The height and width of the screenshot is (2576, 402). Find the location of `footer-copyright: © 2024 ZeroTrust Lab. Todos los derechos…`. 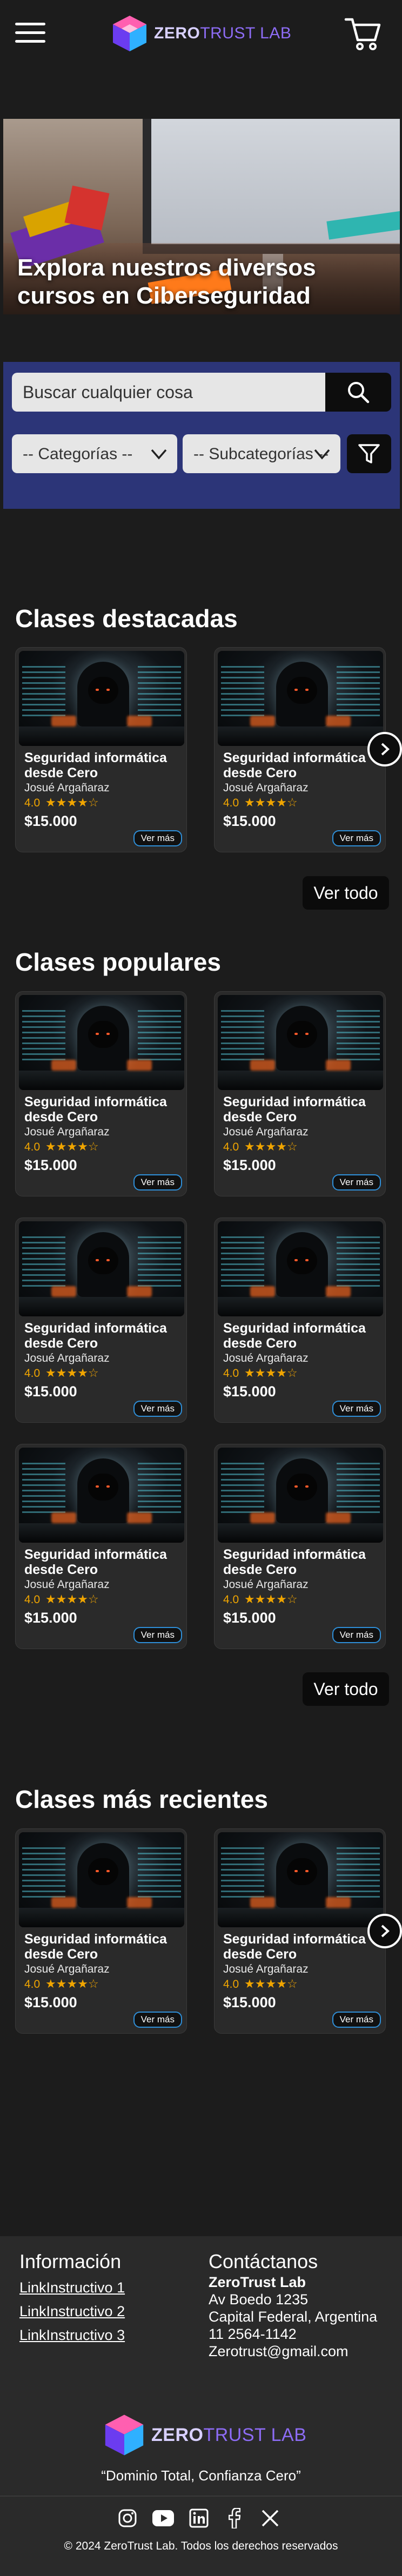

footer-copyright: © 2024 ZeroTrust Lab. Todos los derechos… is located at coordinates (201, 2546).